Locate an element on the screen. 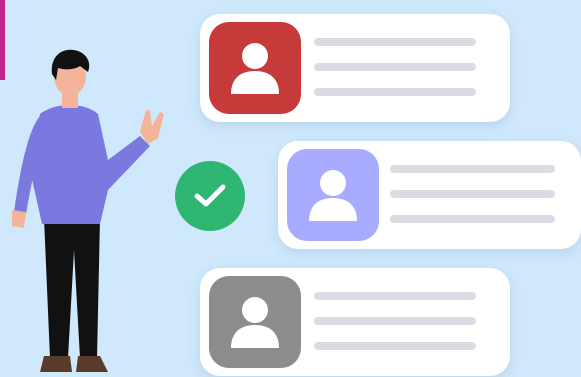 The image size is (581, 377). selected-check-badge is located at coordinates (210, 196).